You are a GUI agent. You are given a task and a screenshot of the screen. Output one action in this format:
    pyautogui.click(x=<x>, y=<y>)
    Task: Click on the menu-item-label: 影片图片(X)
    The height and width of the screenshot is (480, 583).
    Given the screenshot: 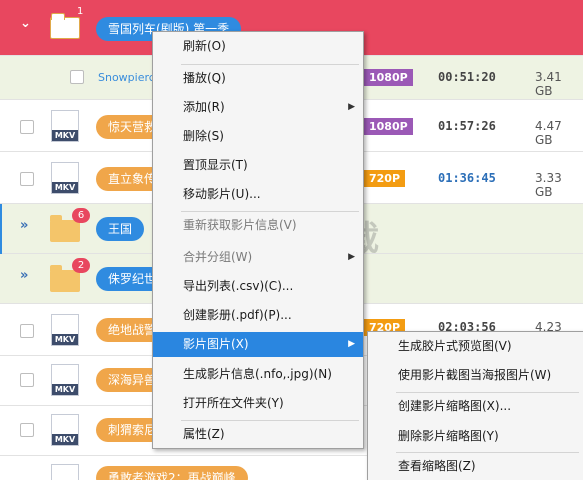 What is the action you would take?
    pyautogui.click(x=216, y=344)
    